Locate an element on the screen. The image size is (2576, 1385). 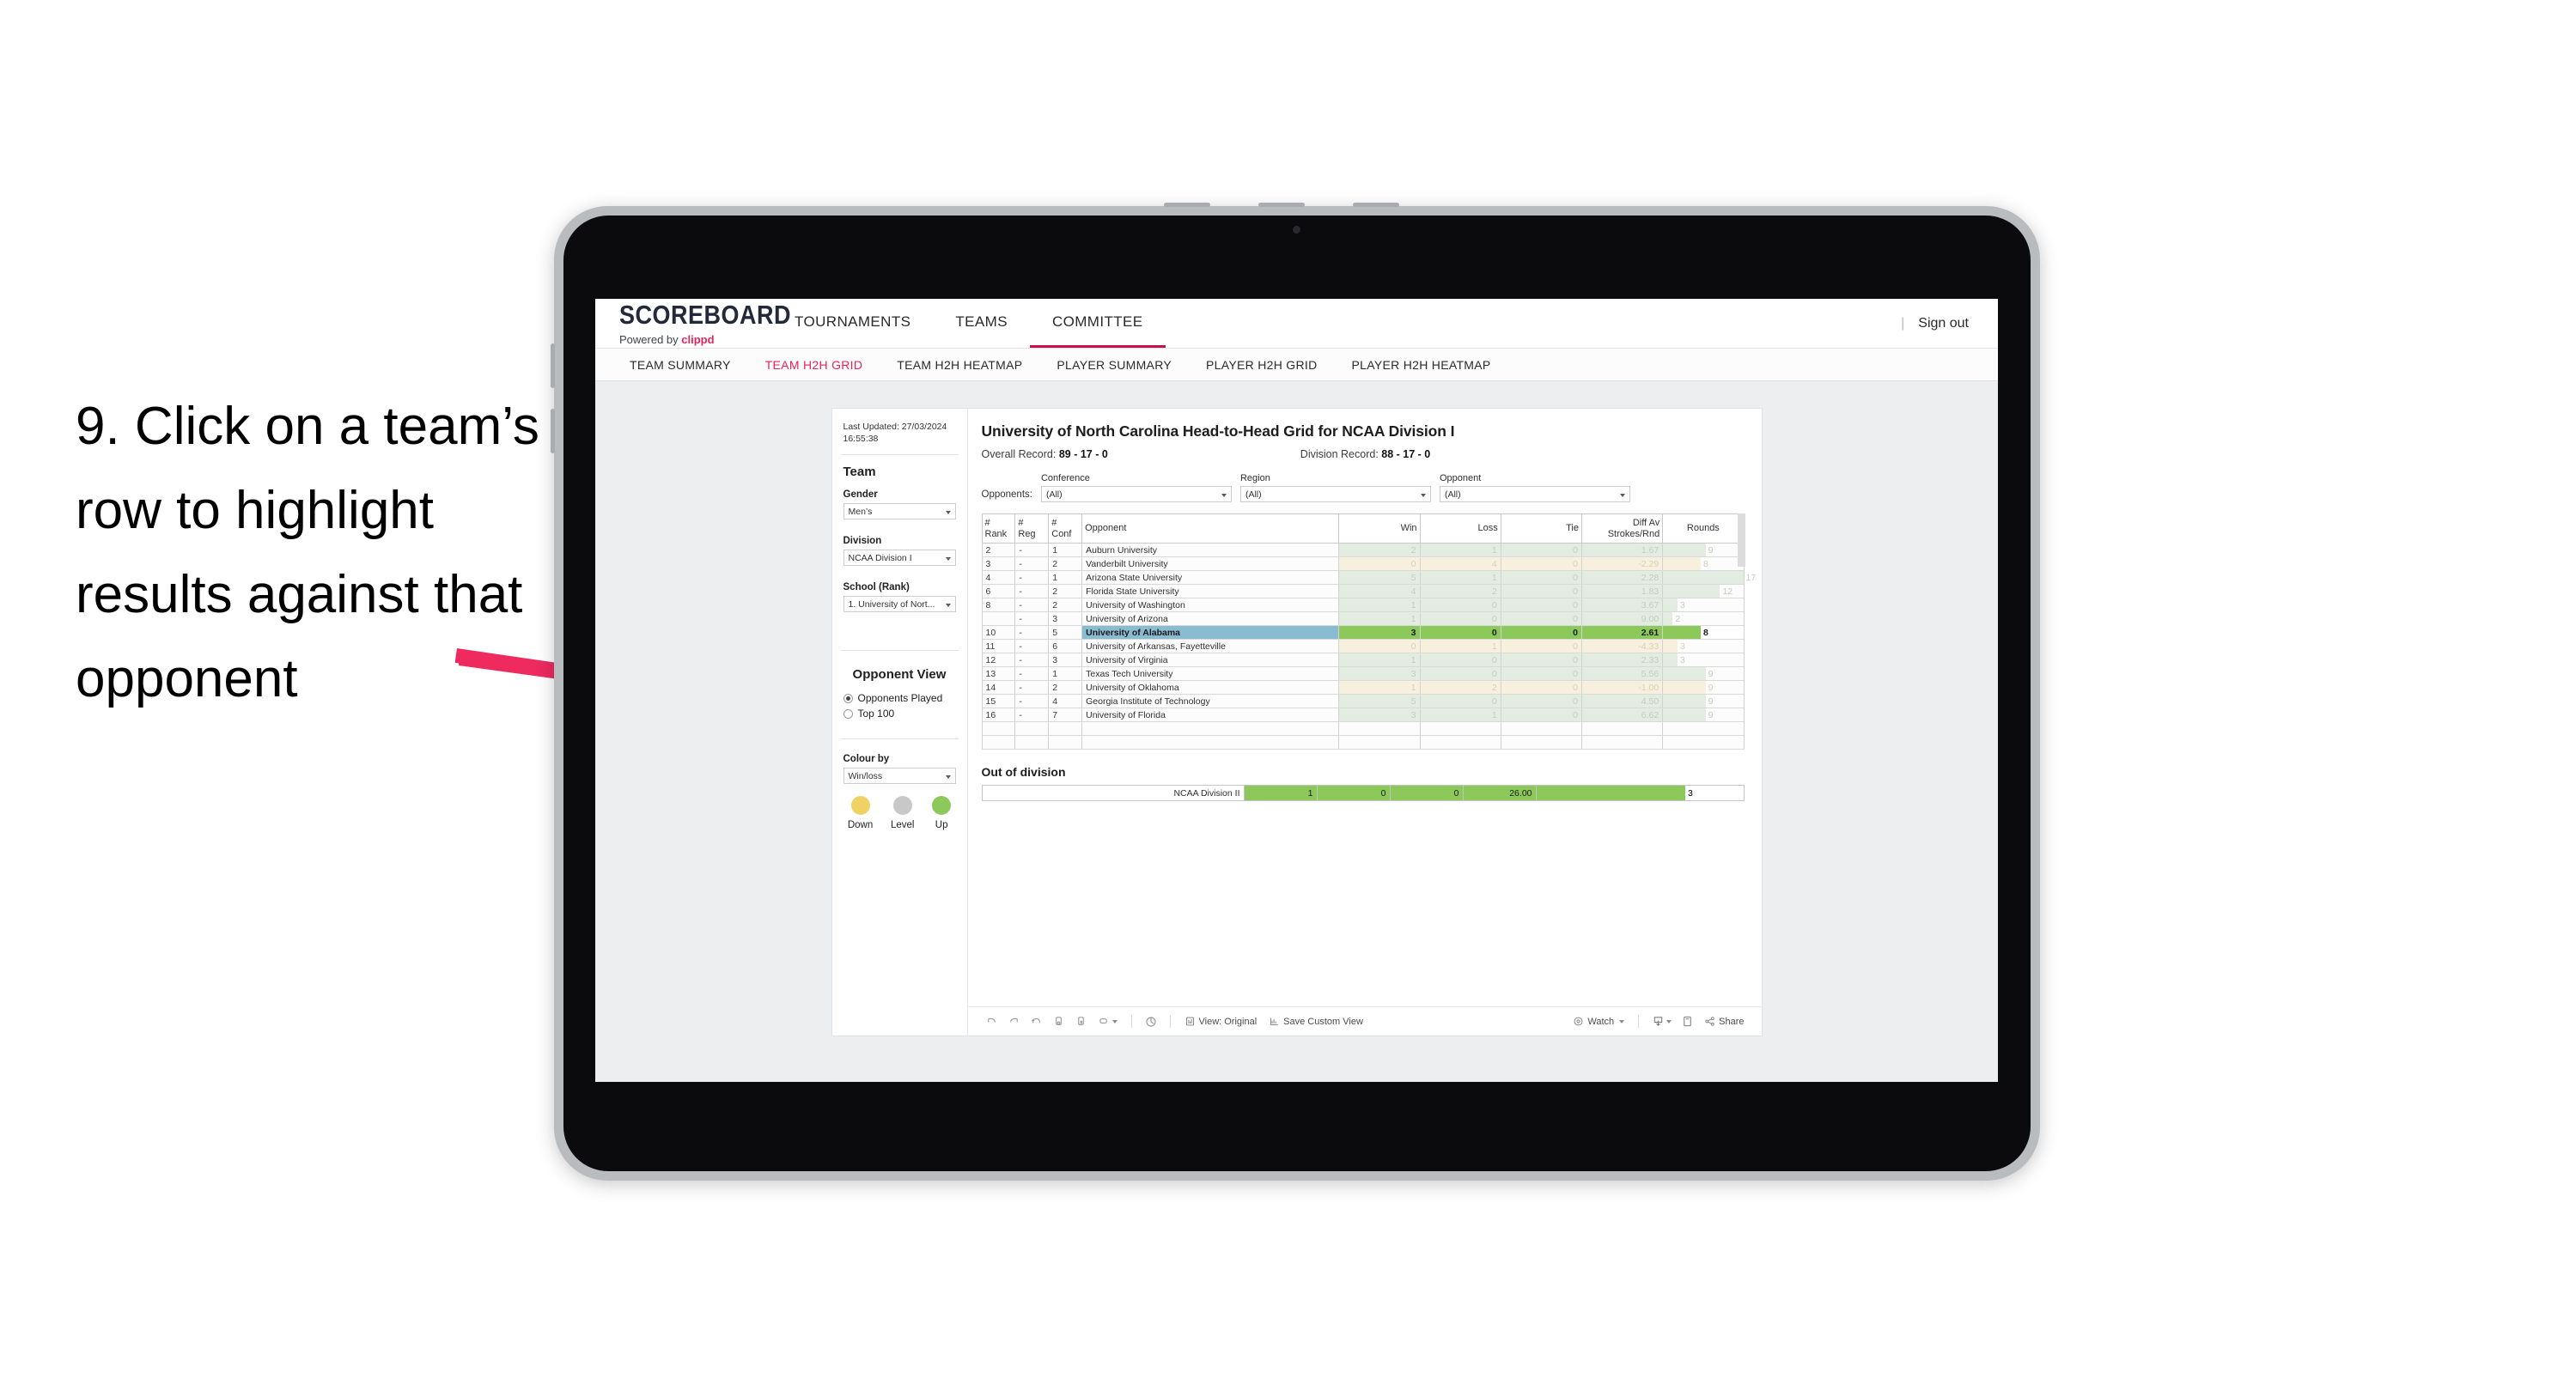
radio-opponents-played: Opponents Played is located at coordinates (899, 698).